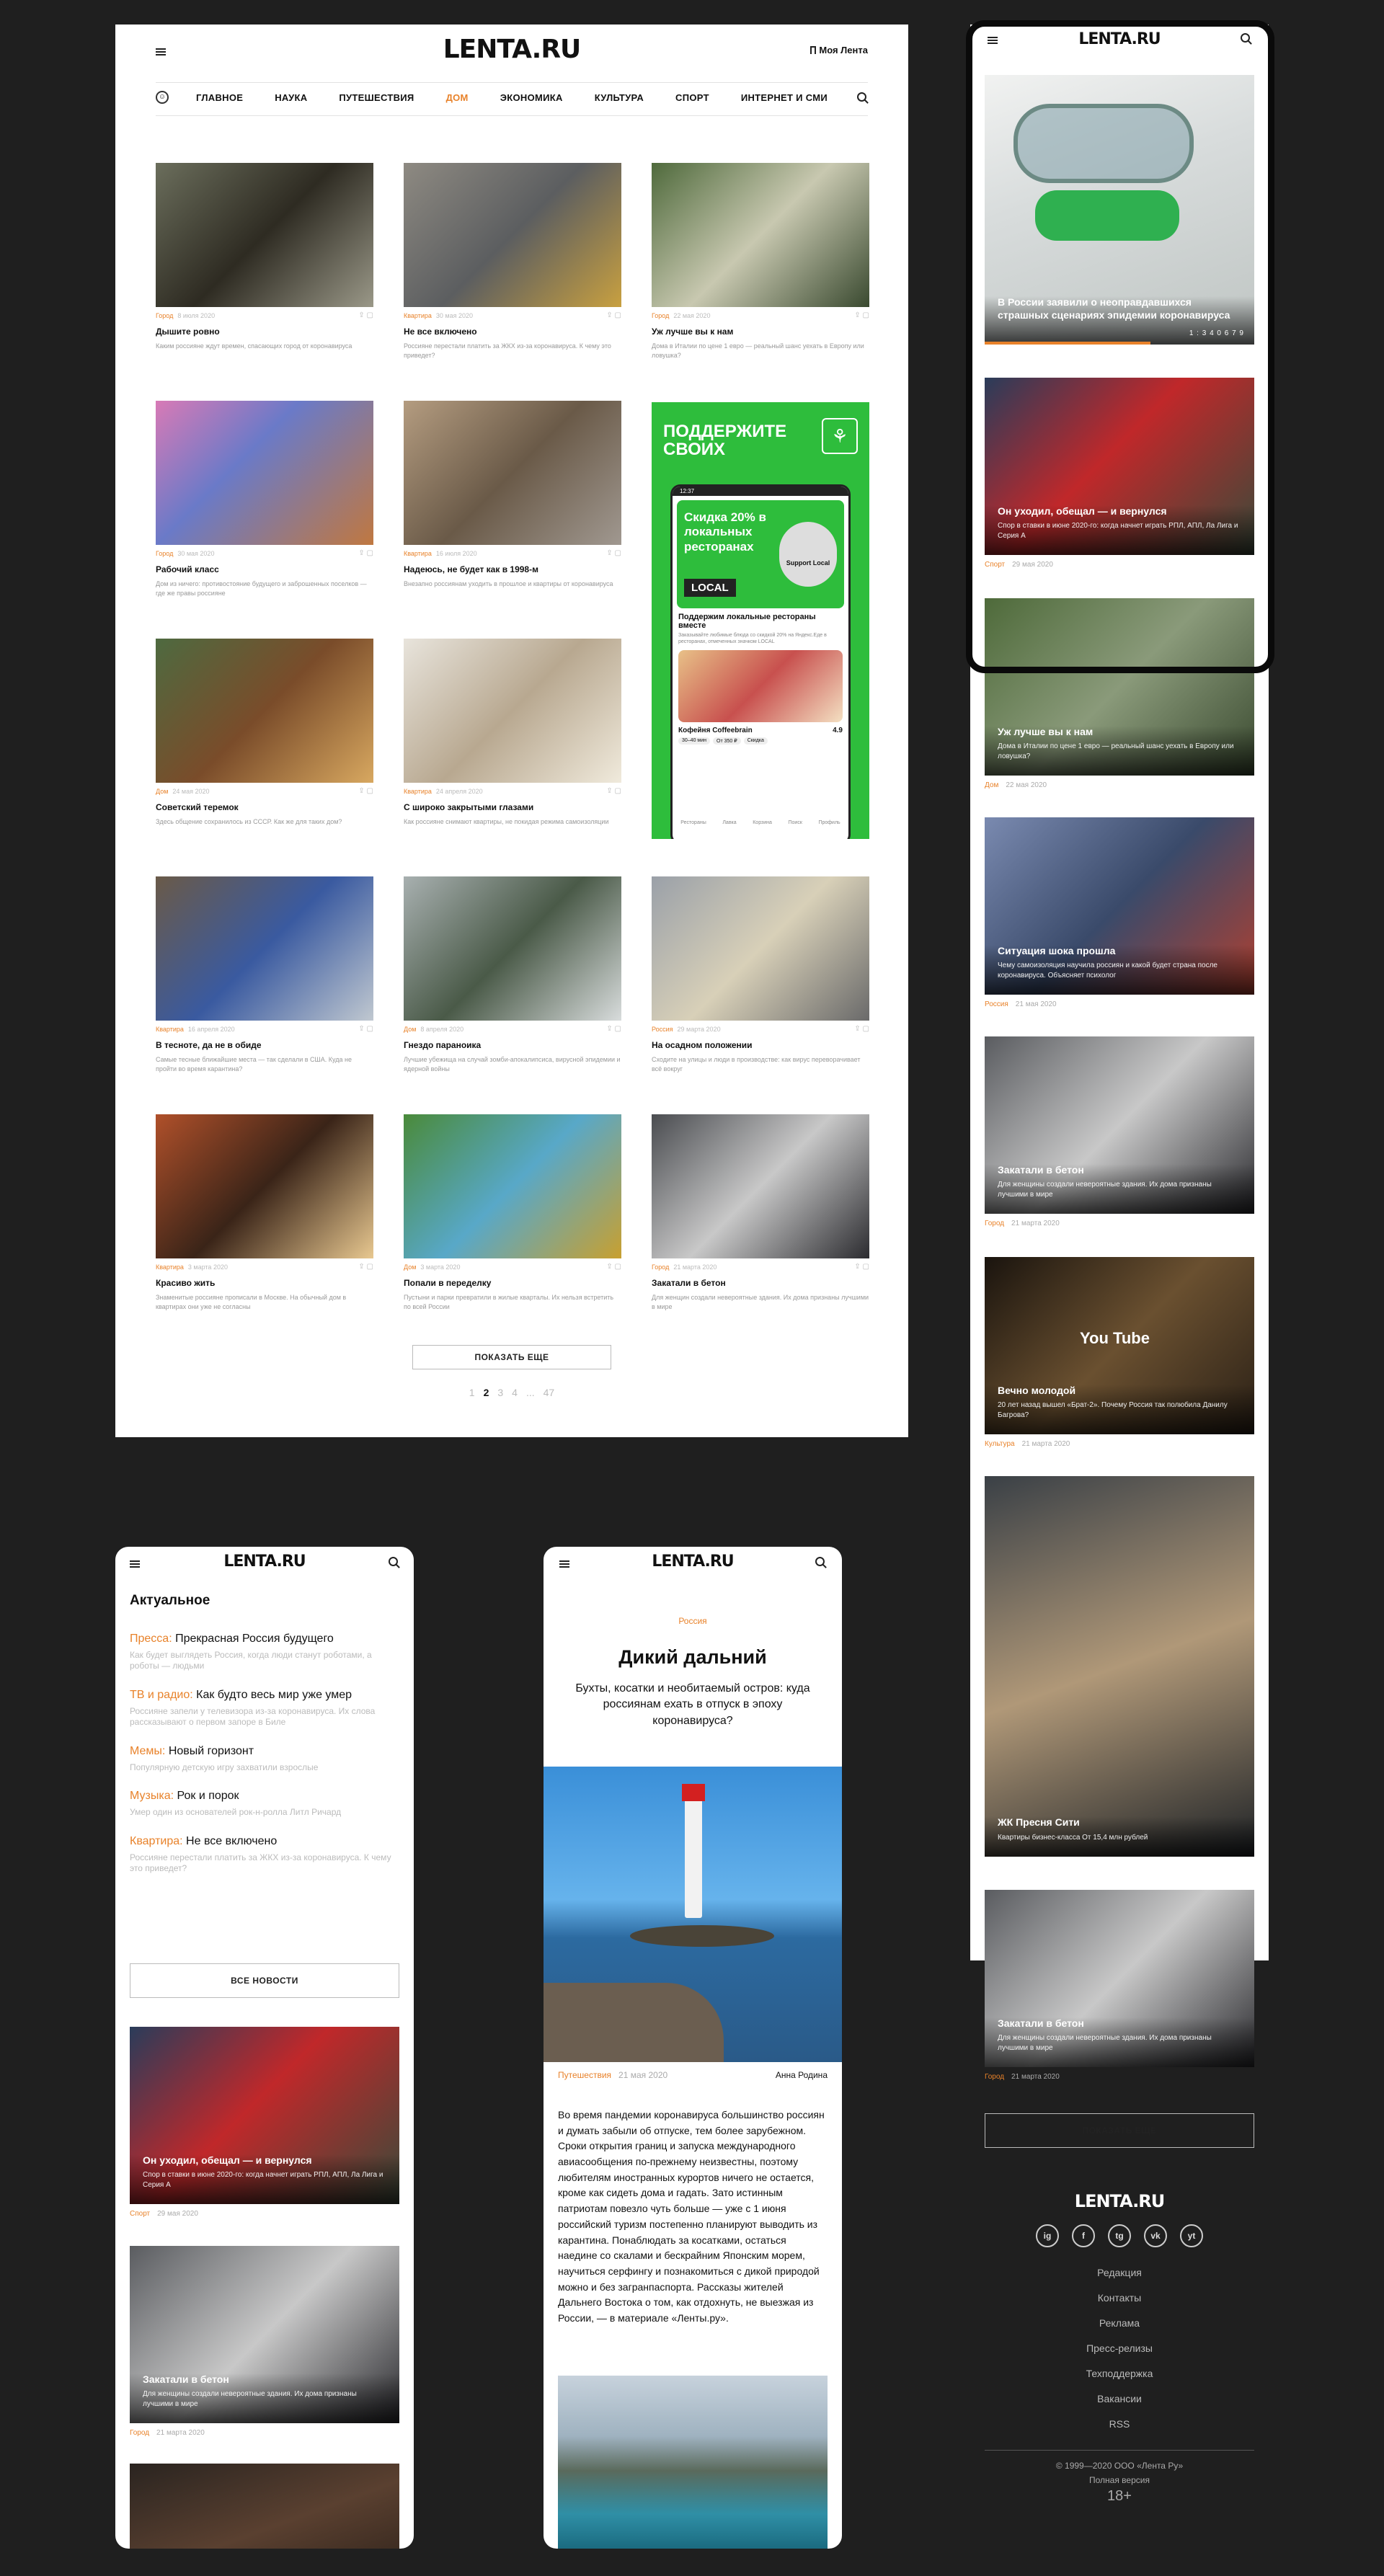  Describe the element at coordinates (512, 569) in the screenshot. I see `card-title: Надеюсь, не будет как в 1998-м` at that location.